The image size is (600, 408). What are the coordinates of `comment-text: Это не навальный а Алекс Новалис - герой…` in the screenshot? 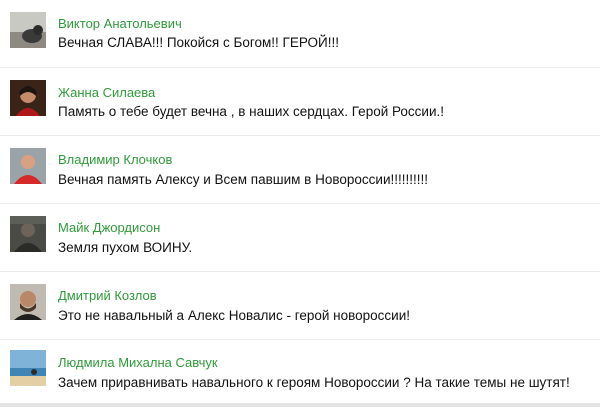 It's located at (234, 315).